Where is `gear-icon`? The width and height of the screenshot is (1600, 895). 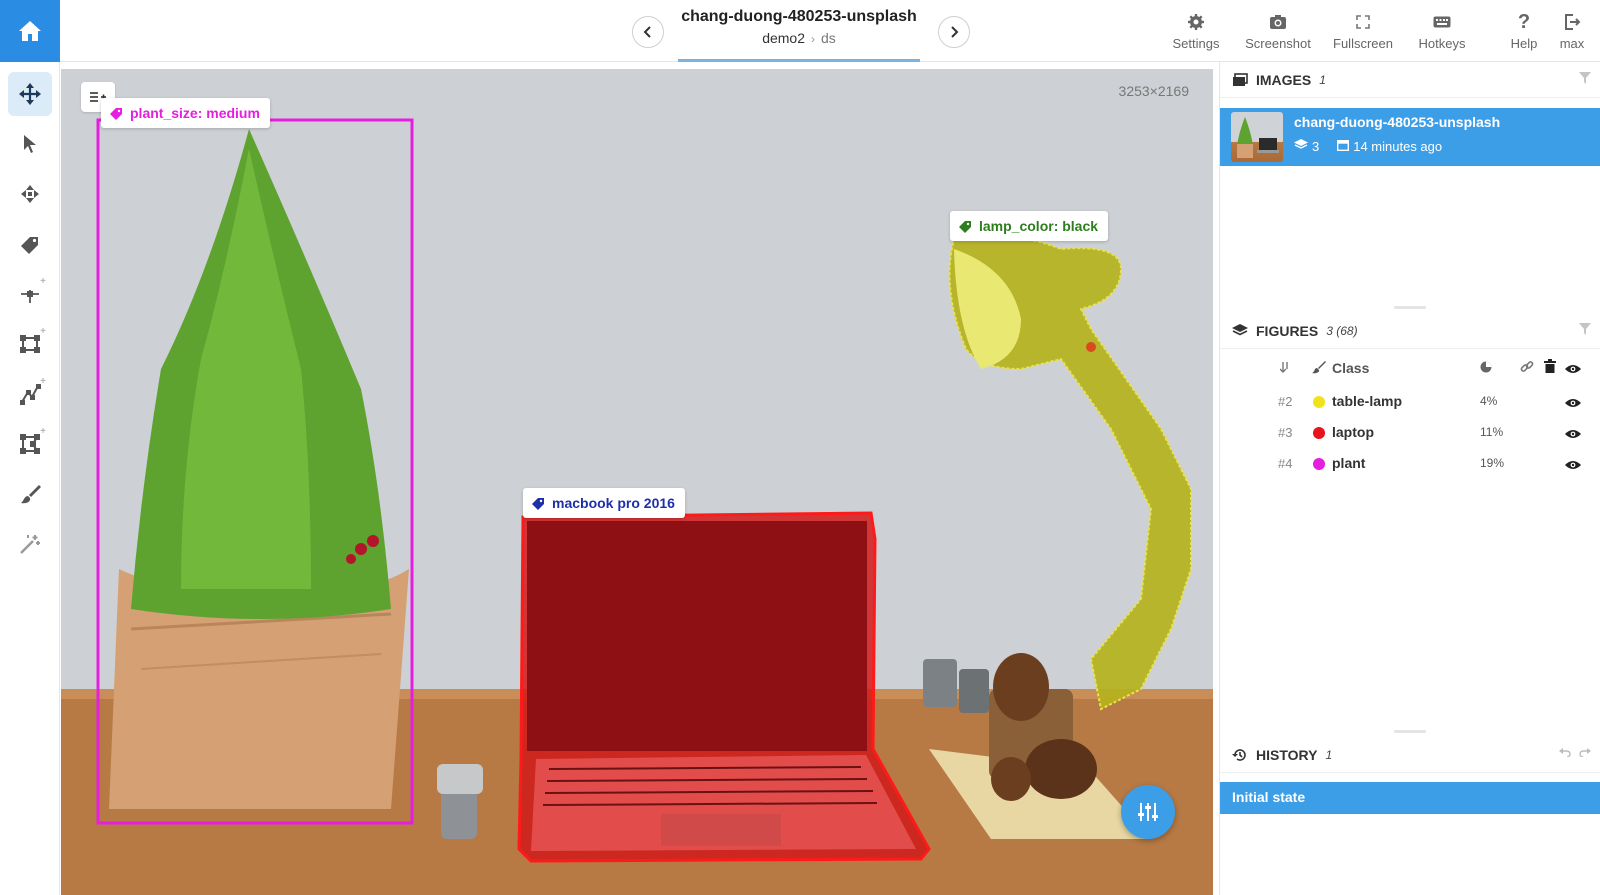 gear-icon is located at coordinates (1196, 22).